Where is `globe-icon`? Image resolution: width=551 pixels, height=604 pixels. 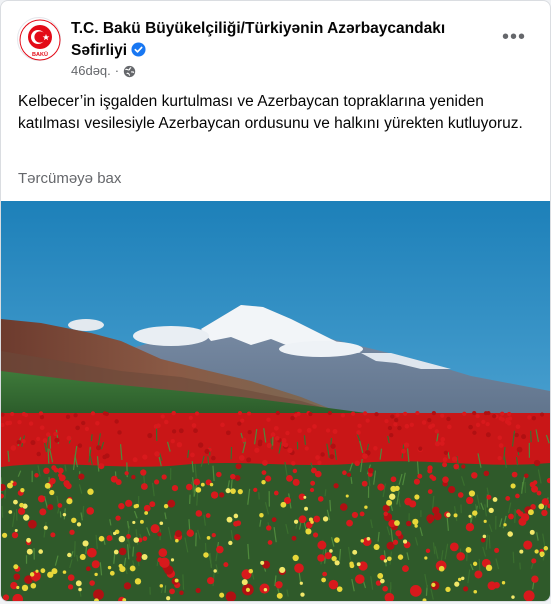 globe-icon is located at coordinates (129, 71).